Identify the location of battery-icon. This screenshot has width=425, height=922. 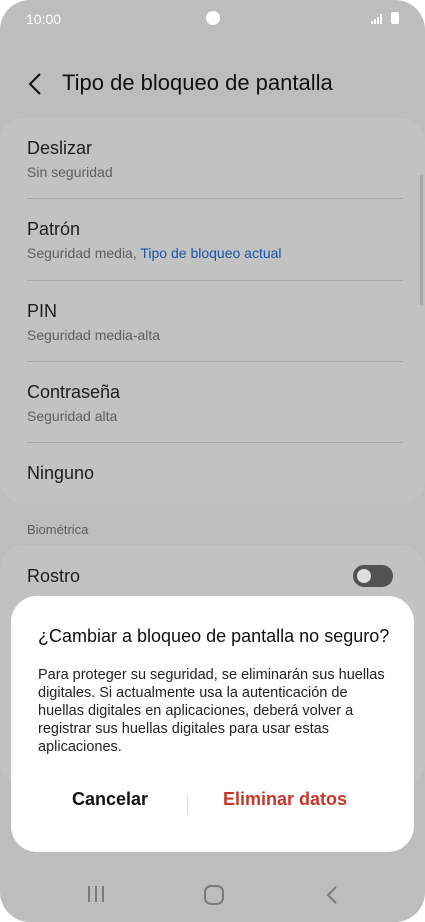
(395, 18).